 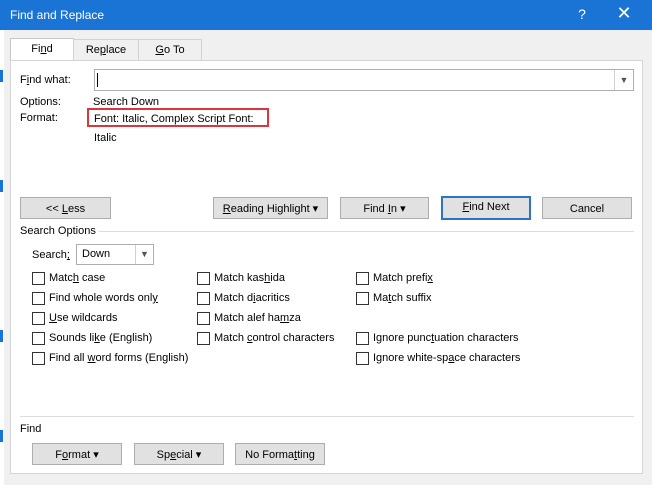 I want to click on label-pre: F, so click(x=23, y=80).